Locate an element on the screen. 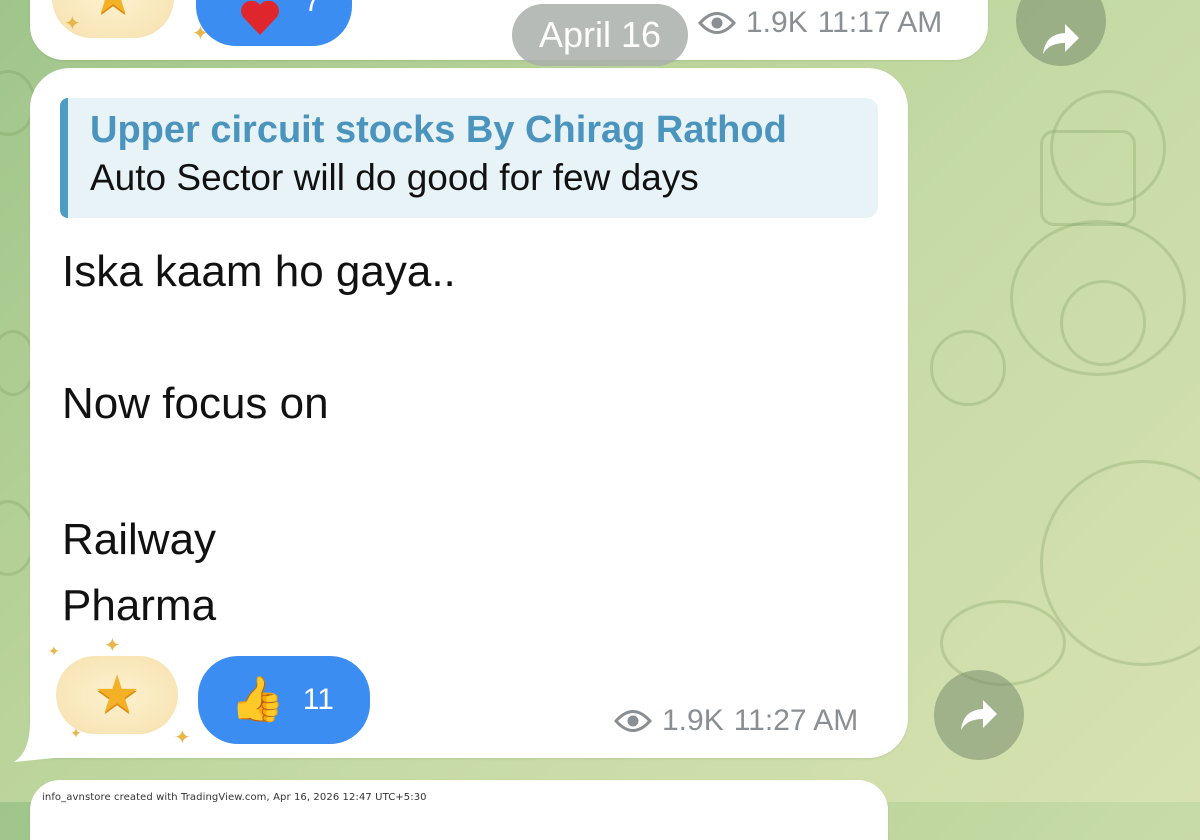  previous-share-button is located at coordinates (1061, 33).